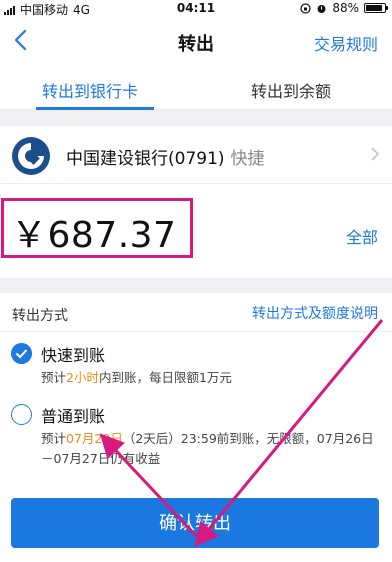  I want to click on radio-checked-icon, so click(21, 353).